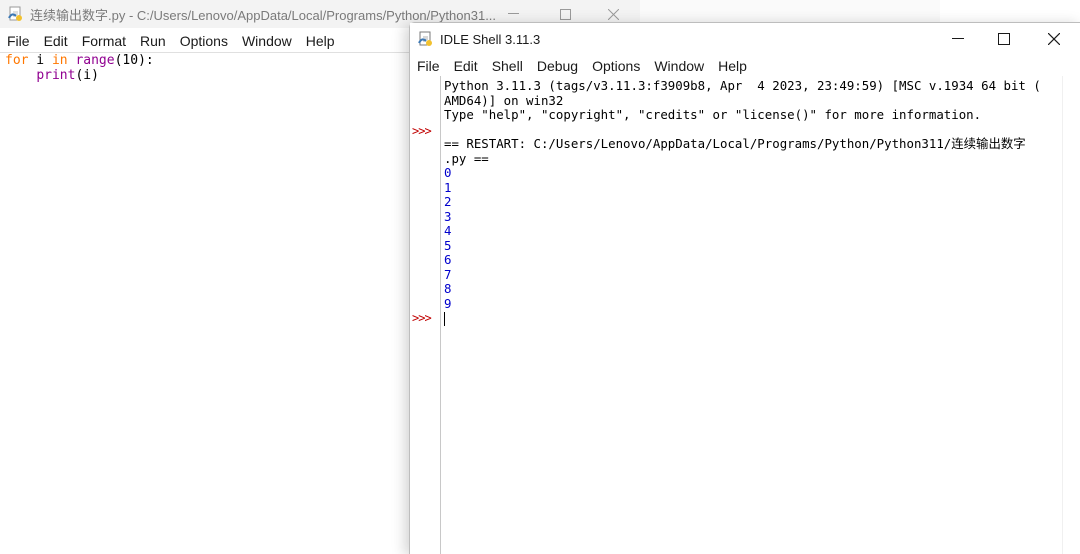 The height and width of the screenshot is (554, 1080). Describe the element at coordinates (448, 216) in the screenshot. I see `stdout-line: 3` at that location.